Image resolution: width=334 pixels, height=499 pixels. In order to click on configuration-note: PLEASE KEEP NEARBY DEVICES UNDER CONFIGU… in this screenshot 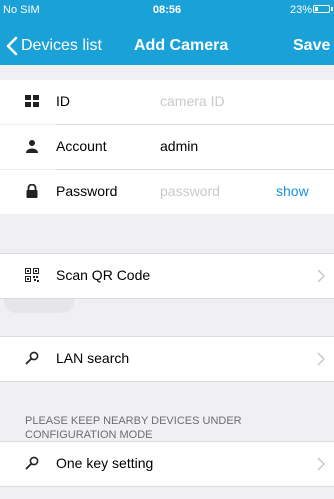, I will do `click(133, 428)`.